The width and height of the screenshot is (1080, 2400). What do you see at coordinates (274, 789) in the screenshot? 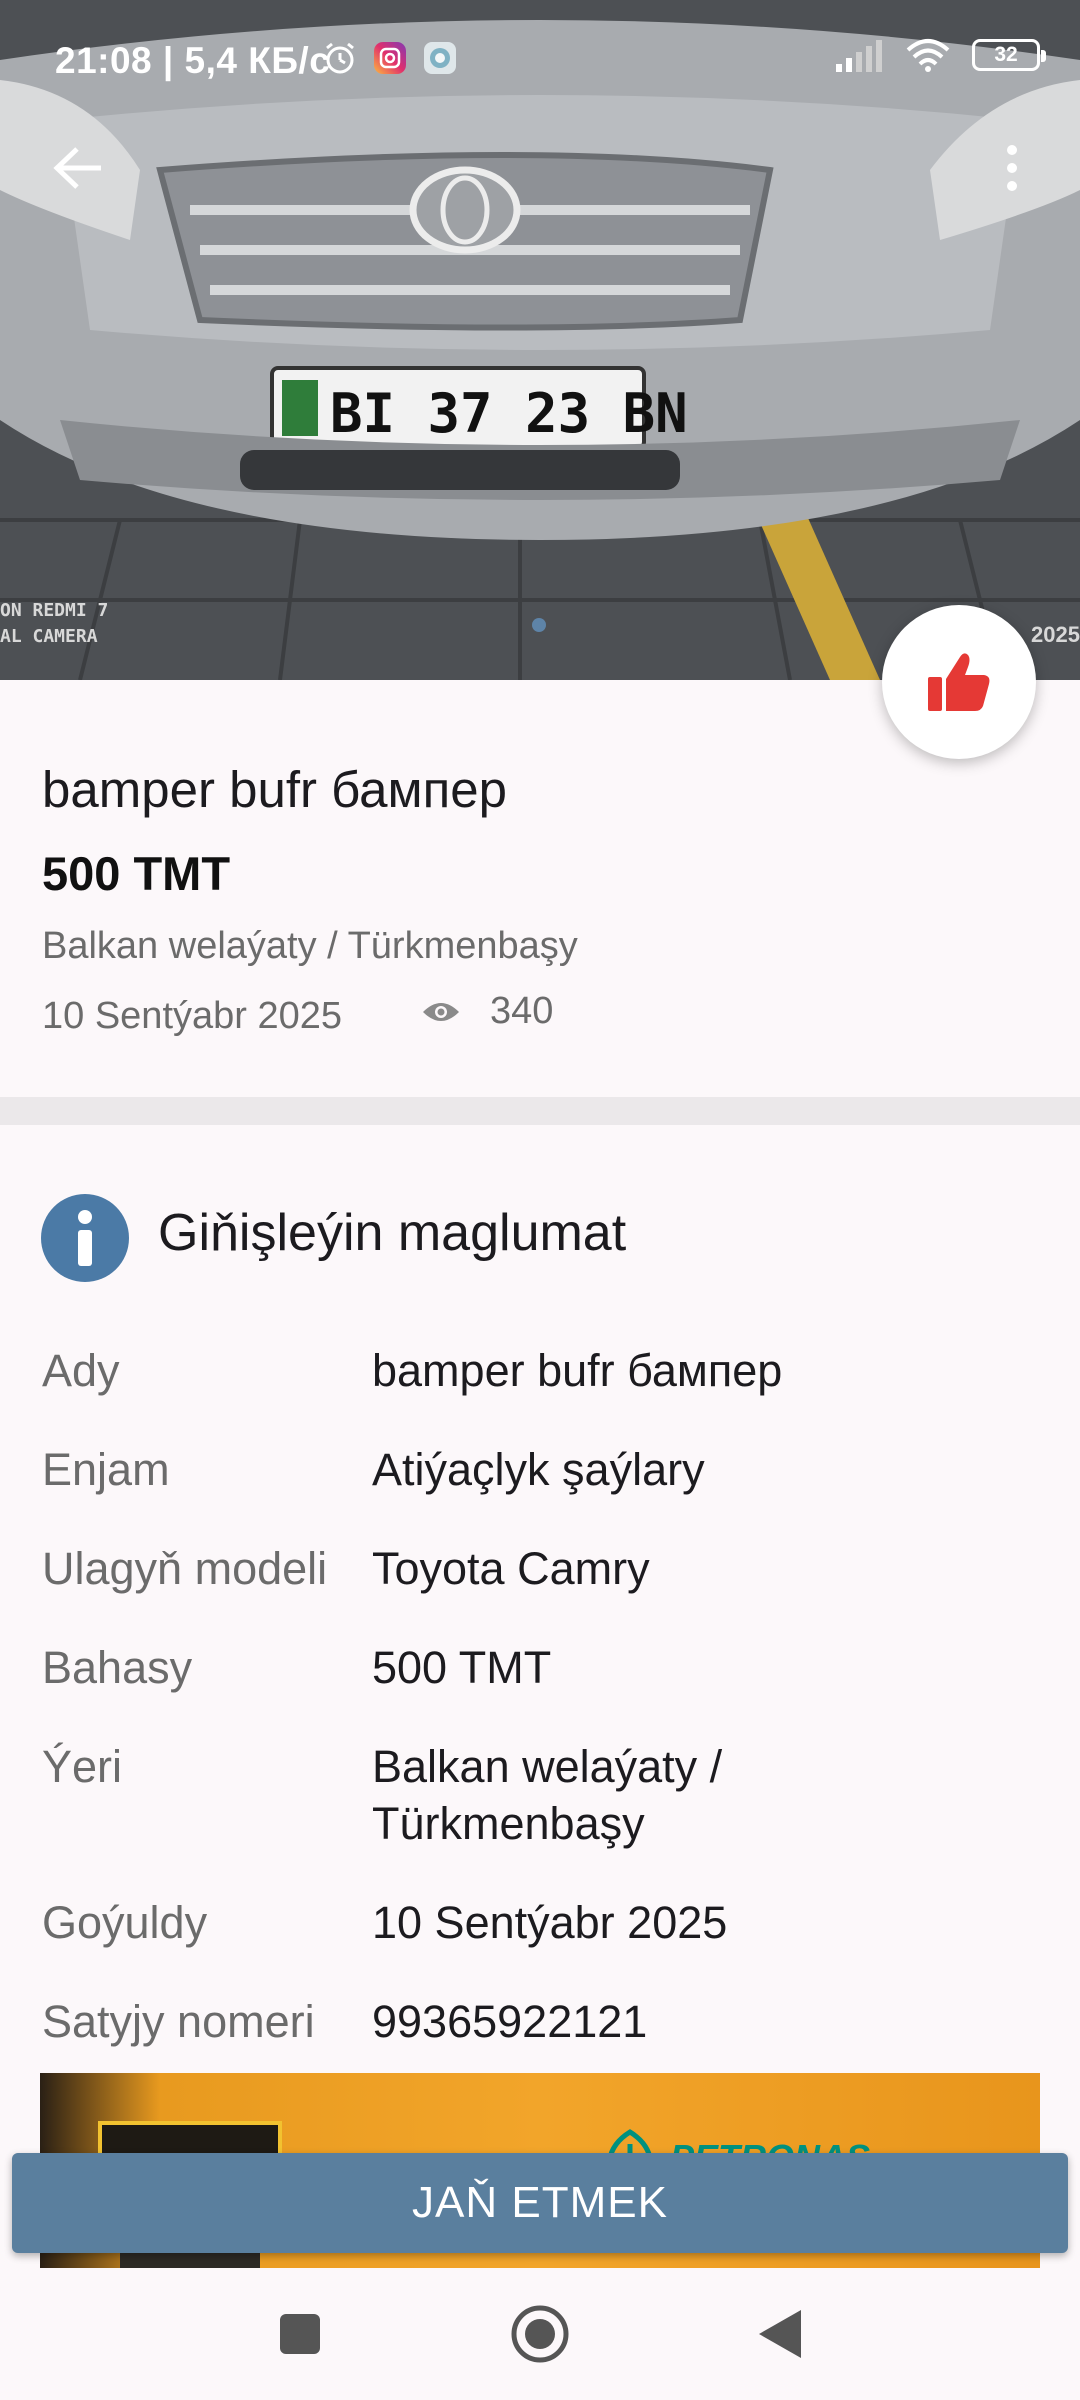
I see `listing-title: bamper bufr бампер` at bounding box center [274, 789].